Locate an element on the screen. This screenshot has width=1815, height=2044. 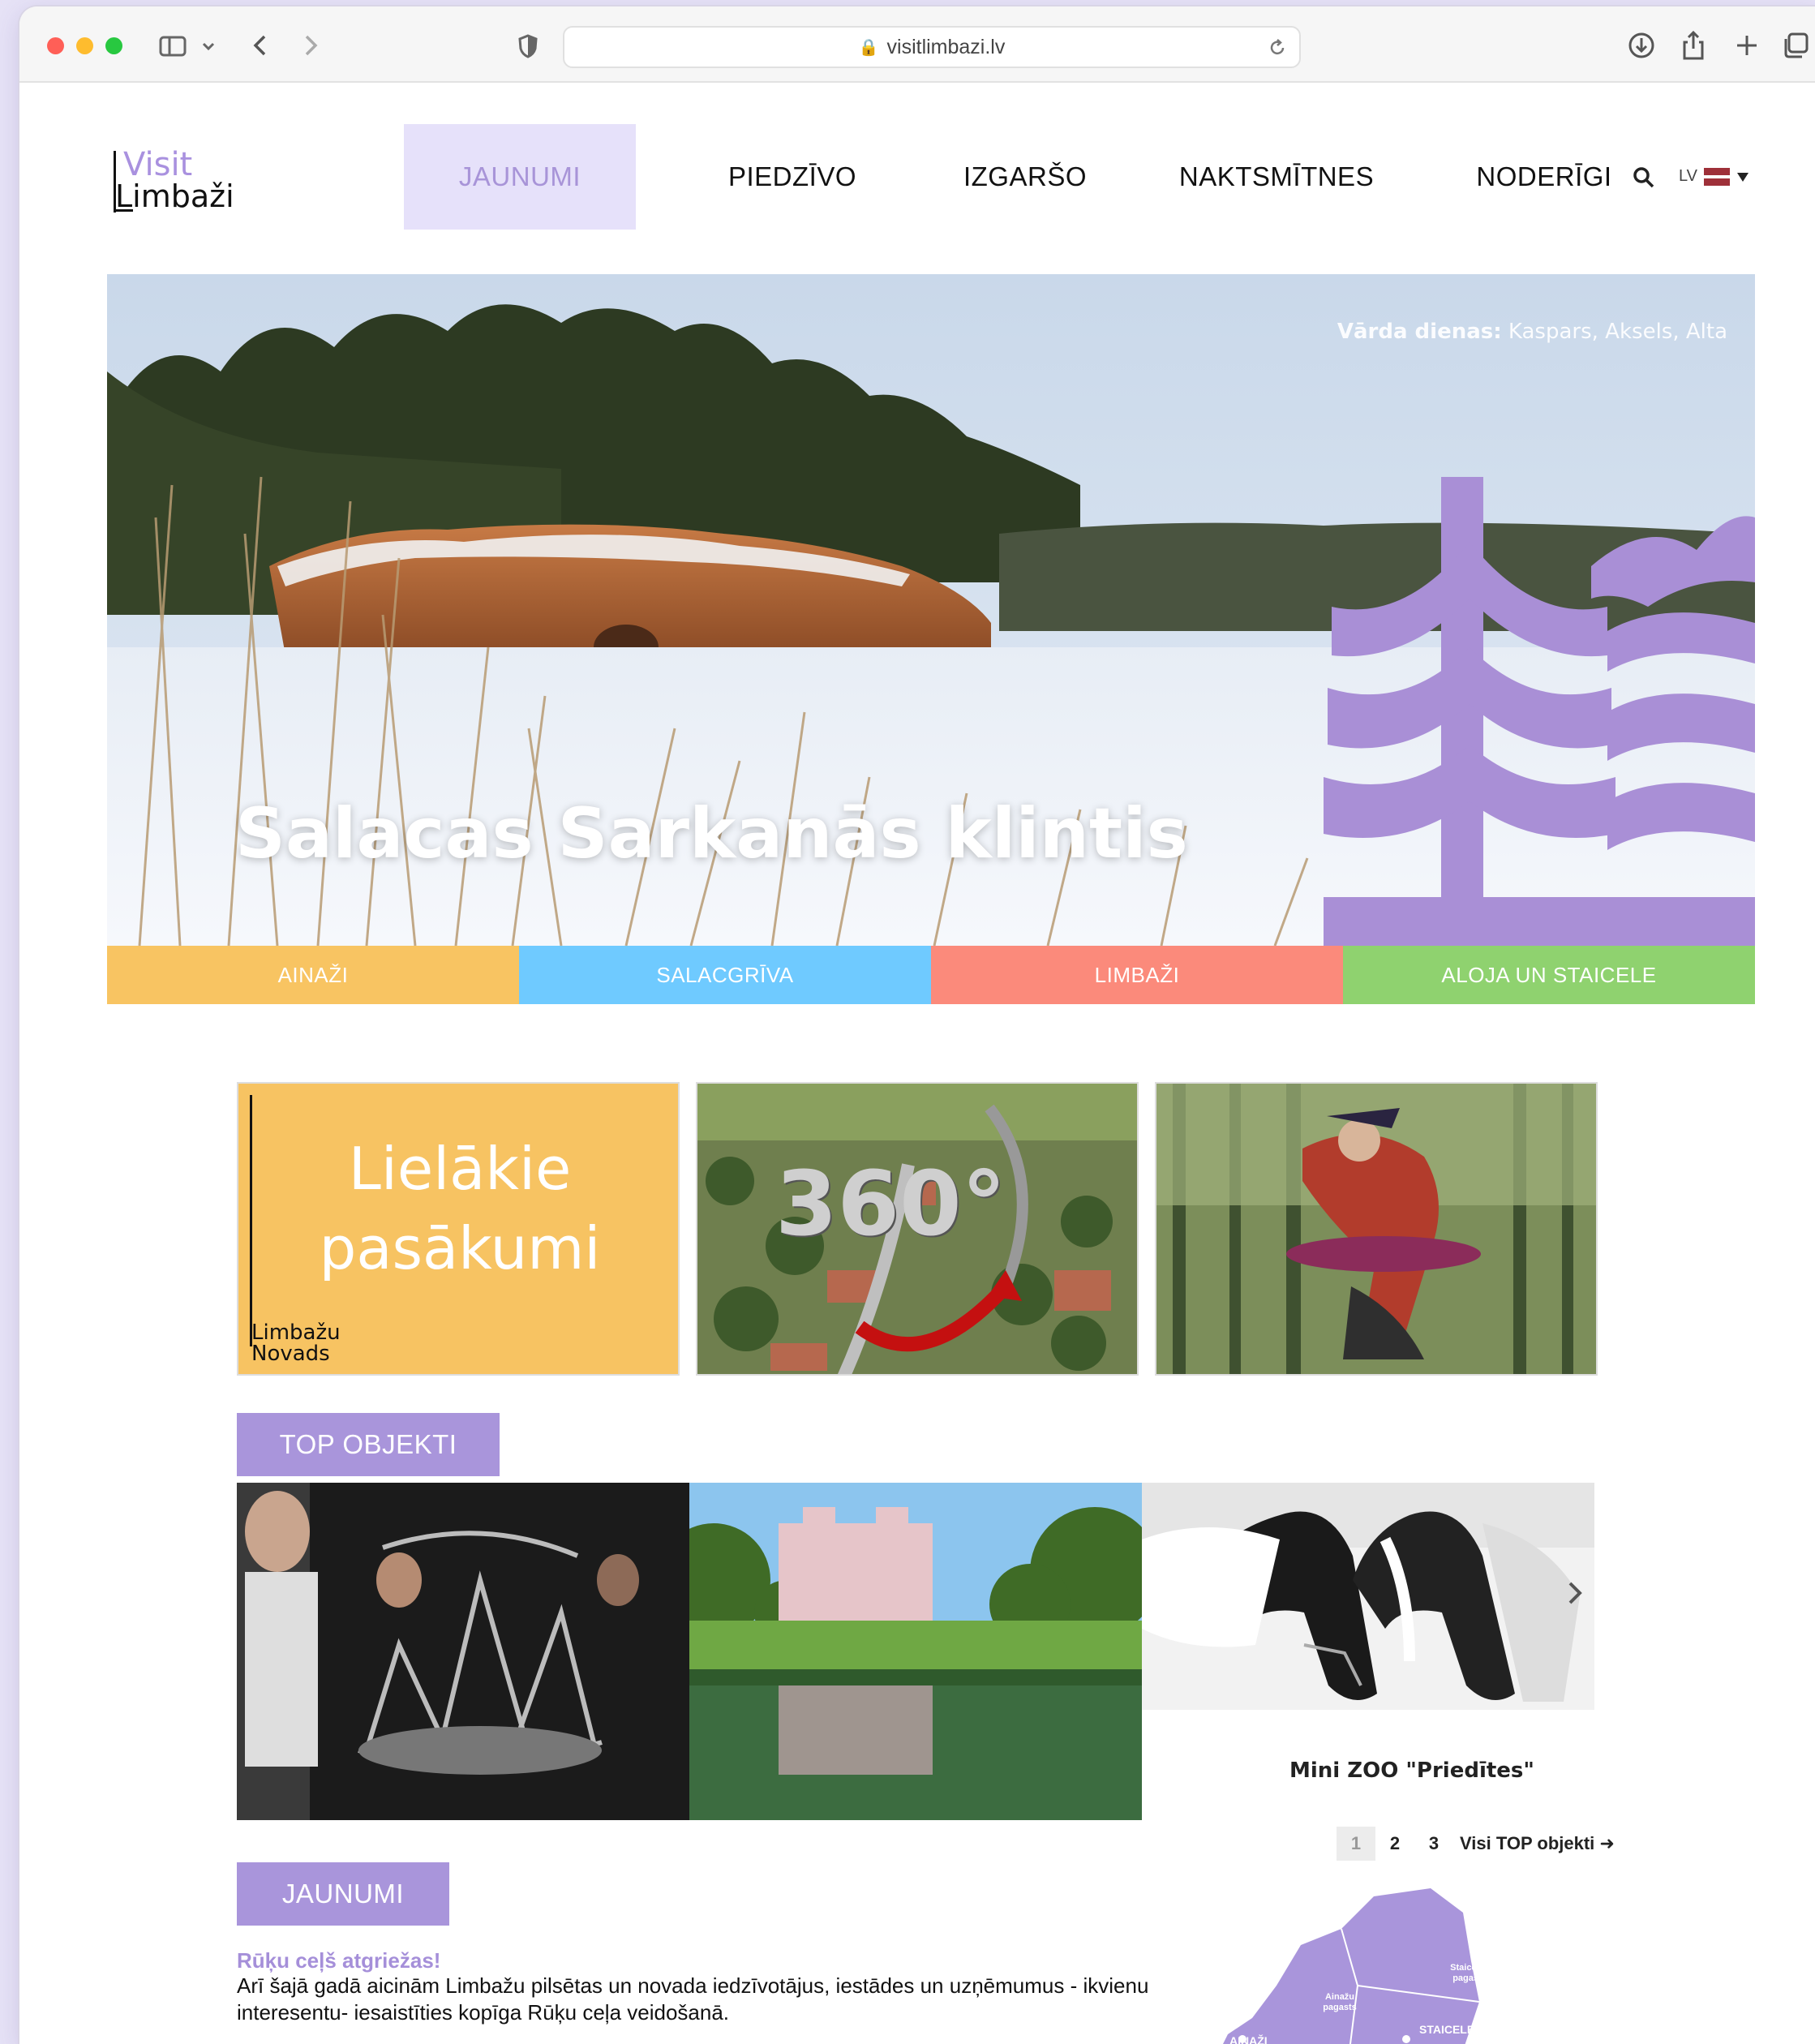
name-days: Vārda dienas: Kaspars, Aksels, Alta is located at coordinates (1532, 332).